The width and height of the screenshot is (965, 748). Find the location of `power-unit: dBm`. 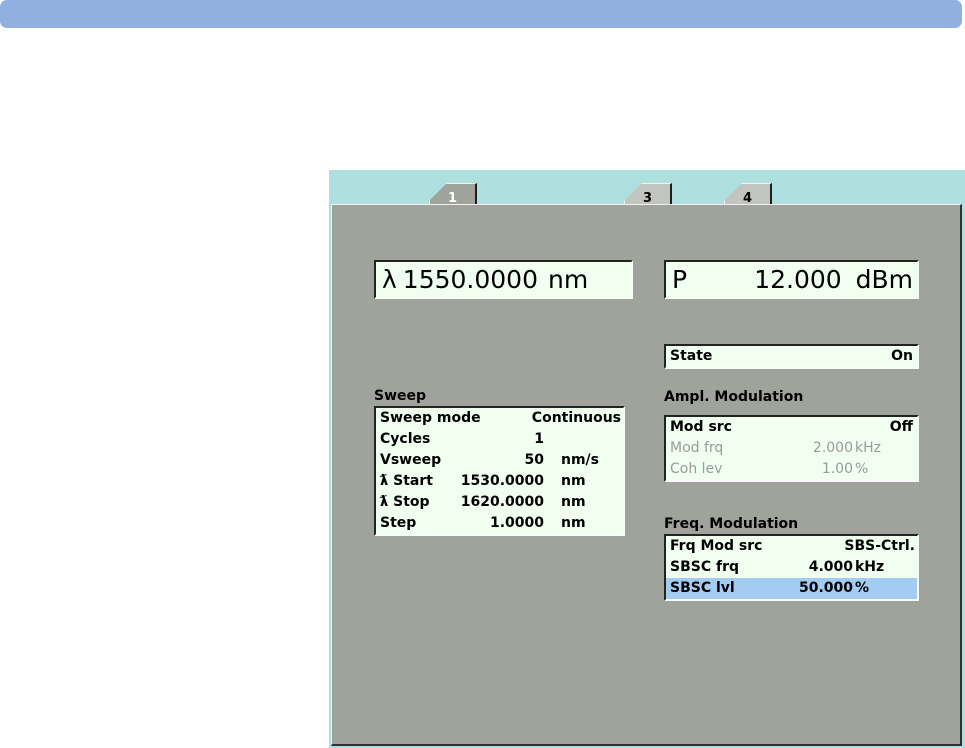

power-unit: dBm is located at coordinates (884, 279).